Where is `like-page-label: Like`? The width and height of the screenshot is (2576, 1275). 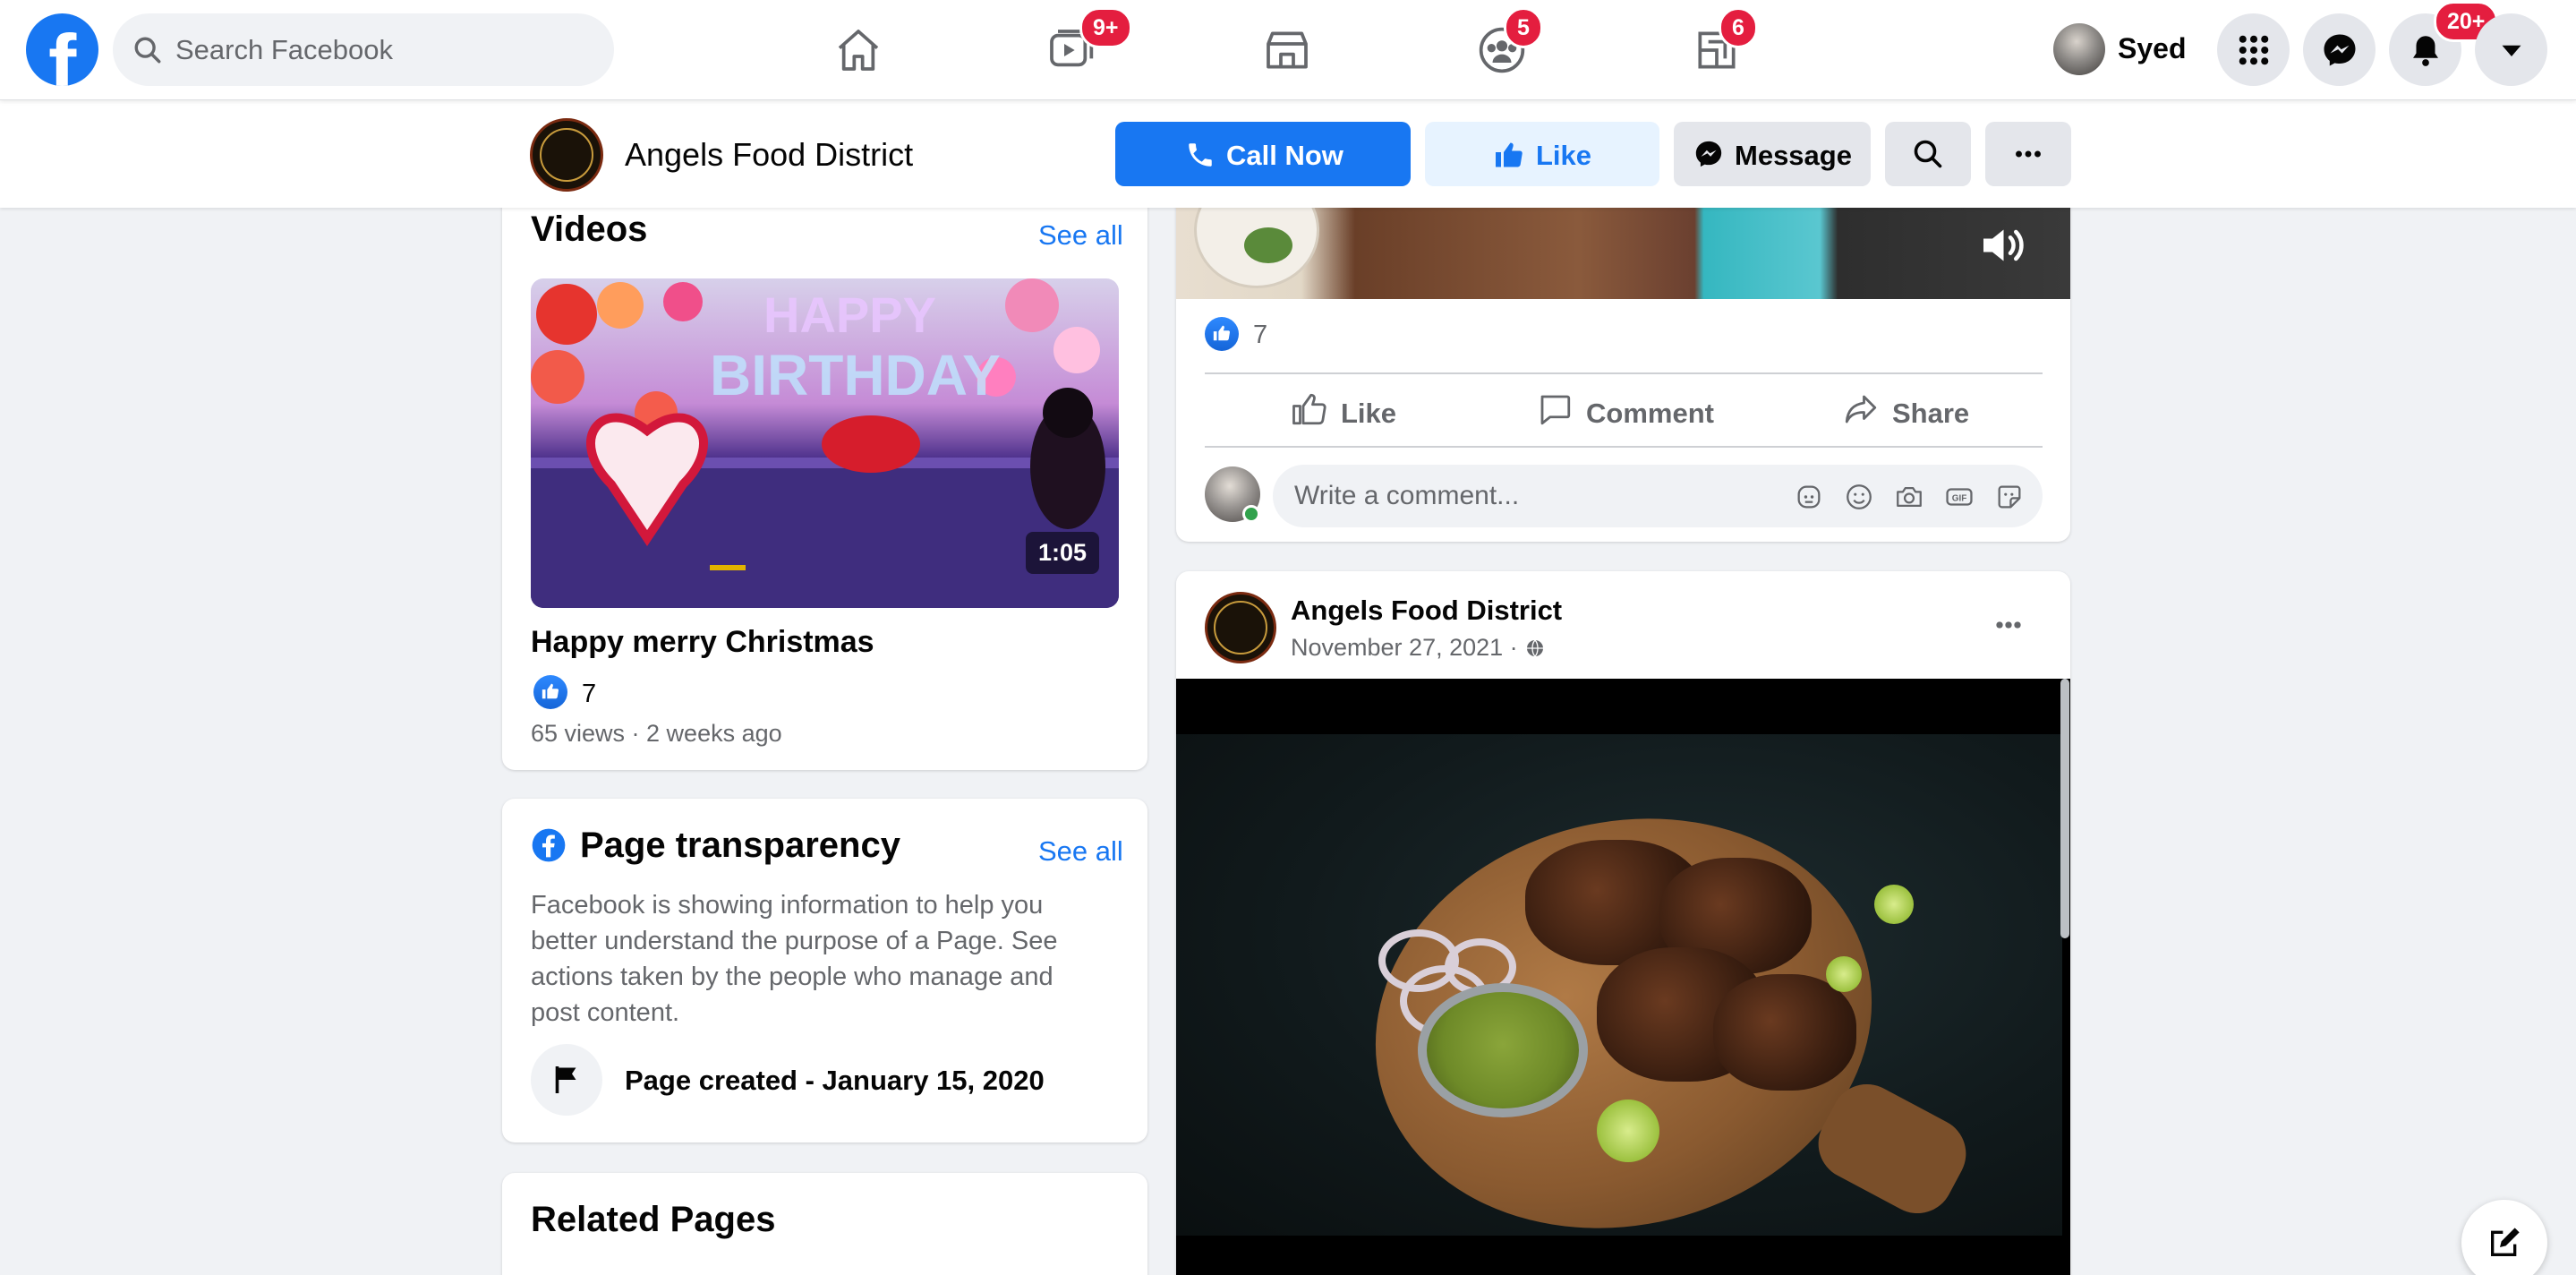
like-page-label: Like is located at coordinates (1564, 155).